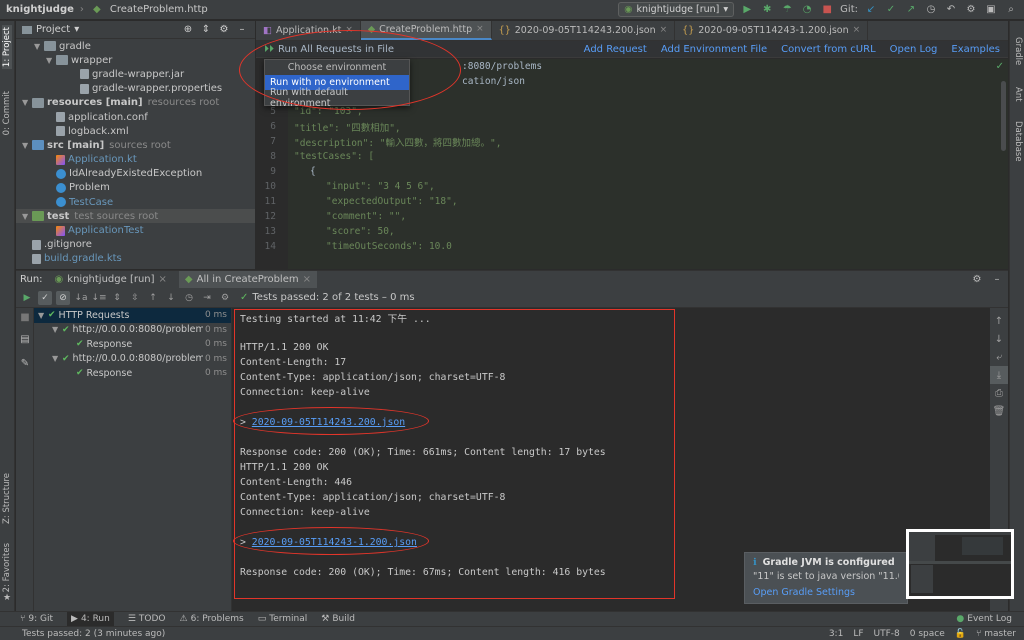  Describe the element at coordinates (135, 188) in the screenshot. I see `tree-item: Problem` at that location.